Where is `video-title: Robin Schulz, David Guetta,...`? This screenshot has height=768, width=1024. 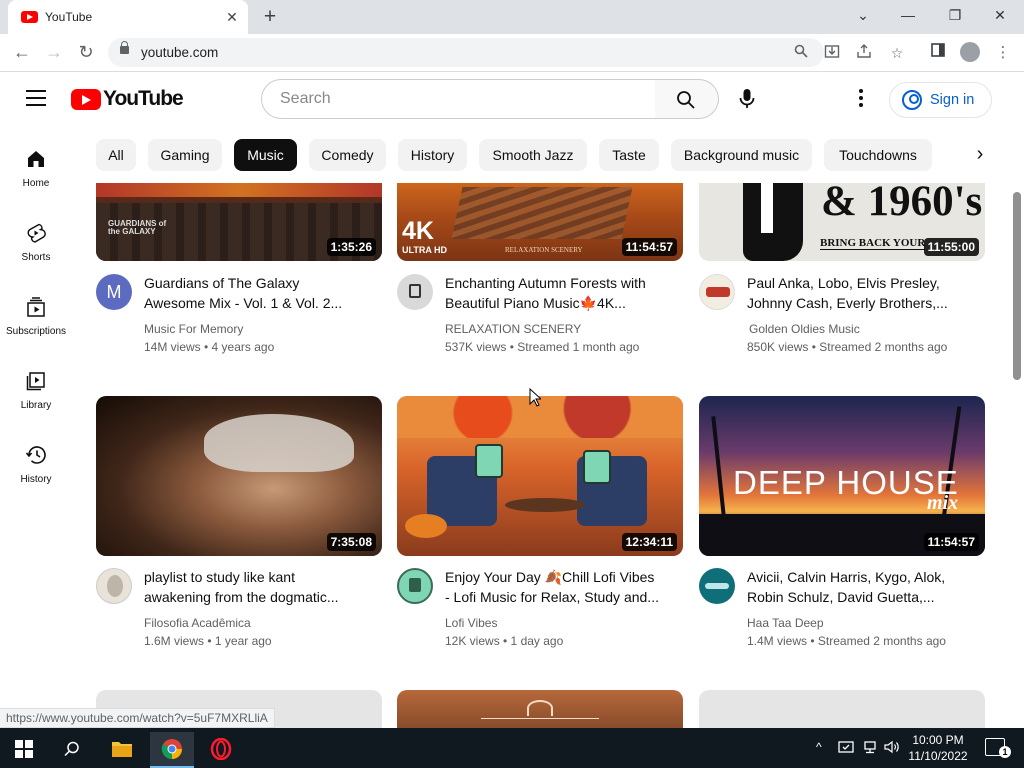
video-title: Robin Schulz, David Guetta,... is located at coordinates (865, 597).